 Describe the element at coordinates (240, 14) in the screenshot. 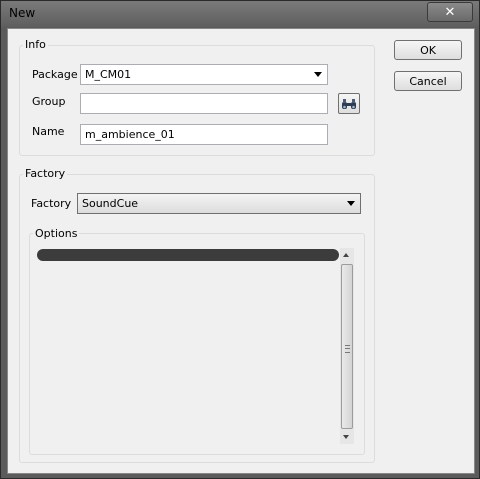

I see `title-bar: New ✕` at that location.